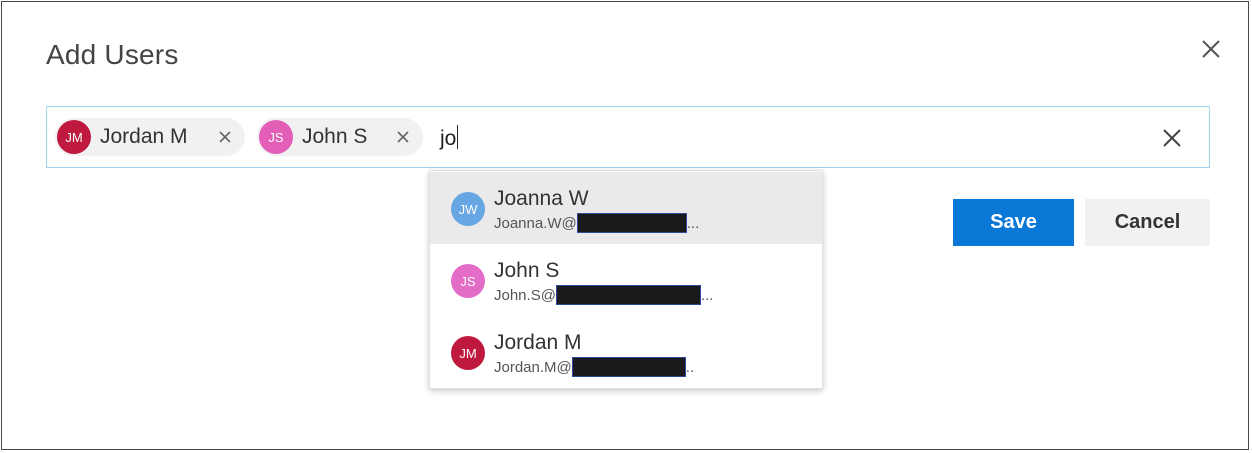 The width and height of the screenshot is (1252, 453). I want to click on chip-name: John S, so click(335, 136).